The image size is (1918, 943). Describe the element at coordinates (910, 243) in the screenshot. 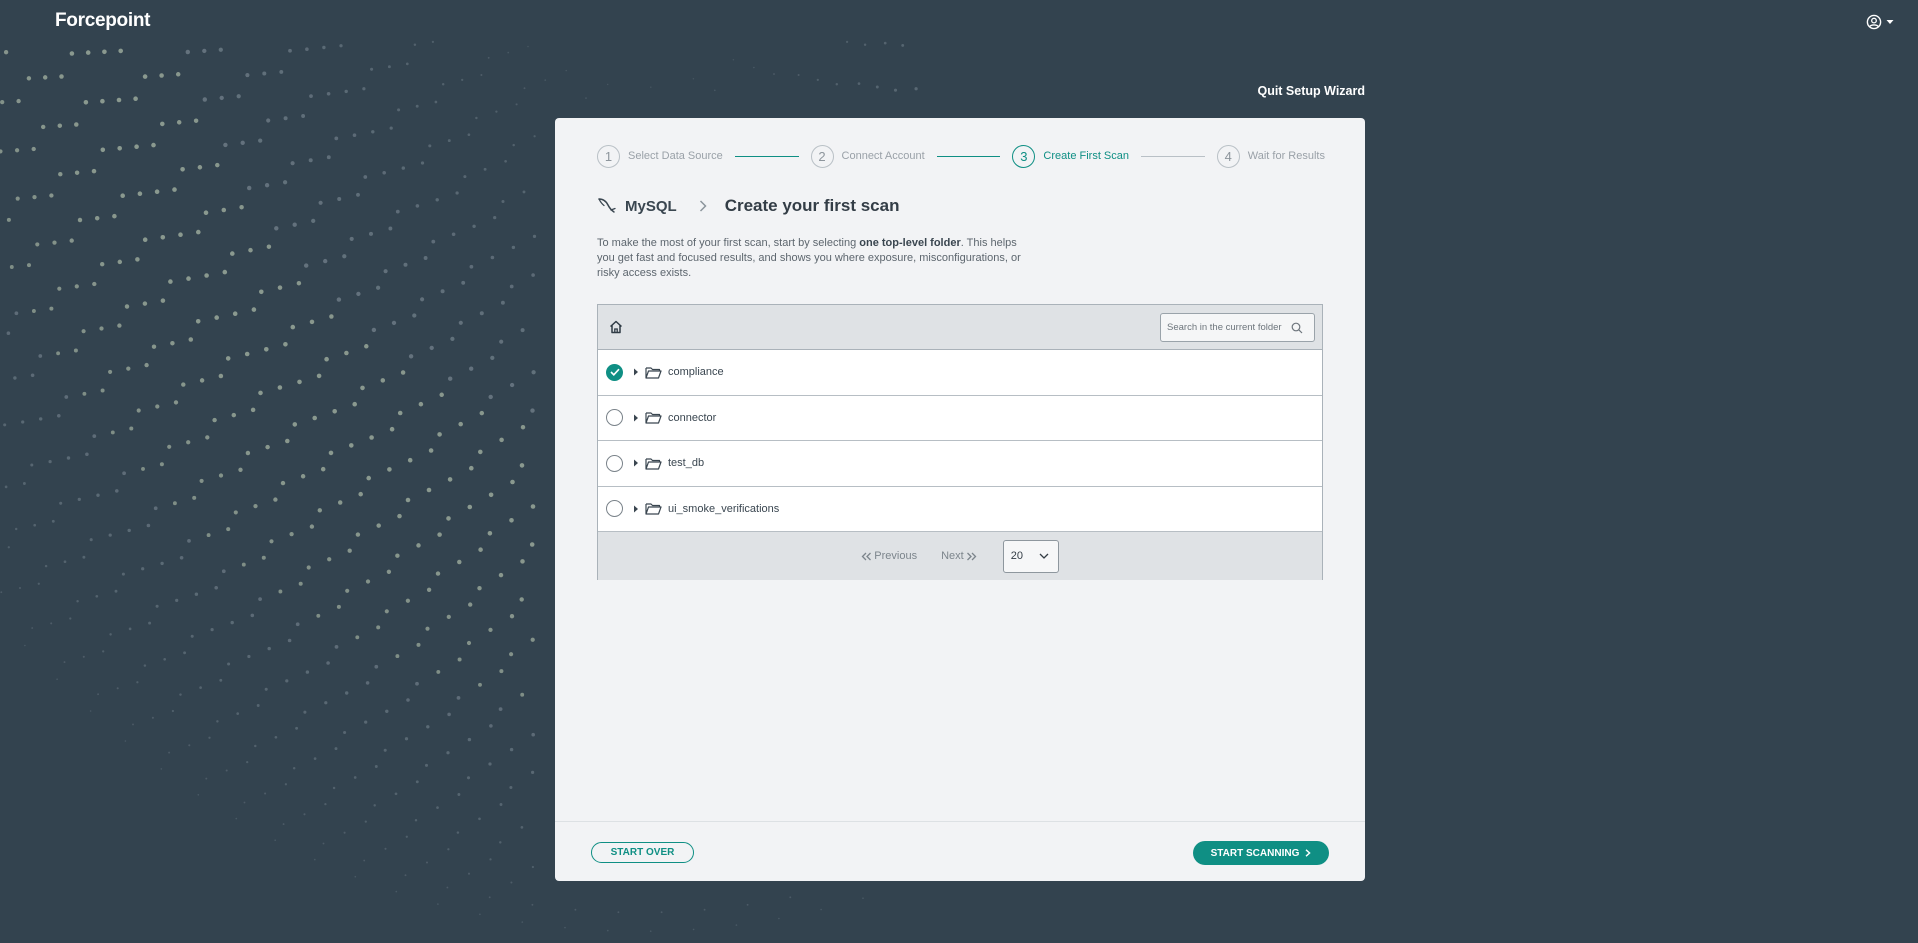

I see `intro-emphasis: one top-level folder` at that location.